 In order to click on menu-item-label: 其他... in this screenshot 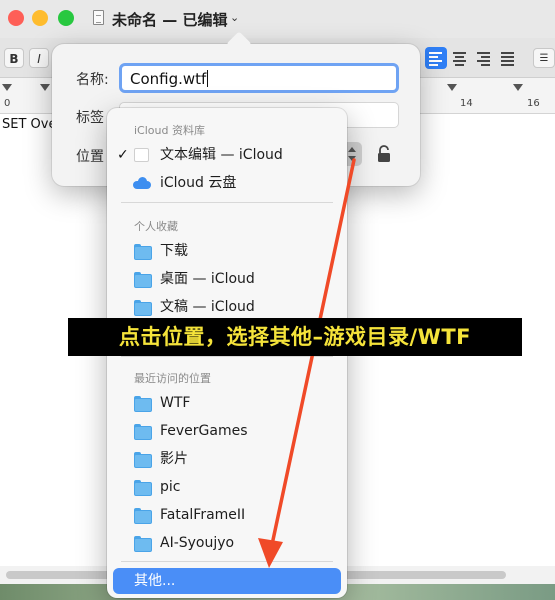, I will do `click(155, 581)`.